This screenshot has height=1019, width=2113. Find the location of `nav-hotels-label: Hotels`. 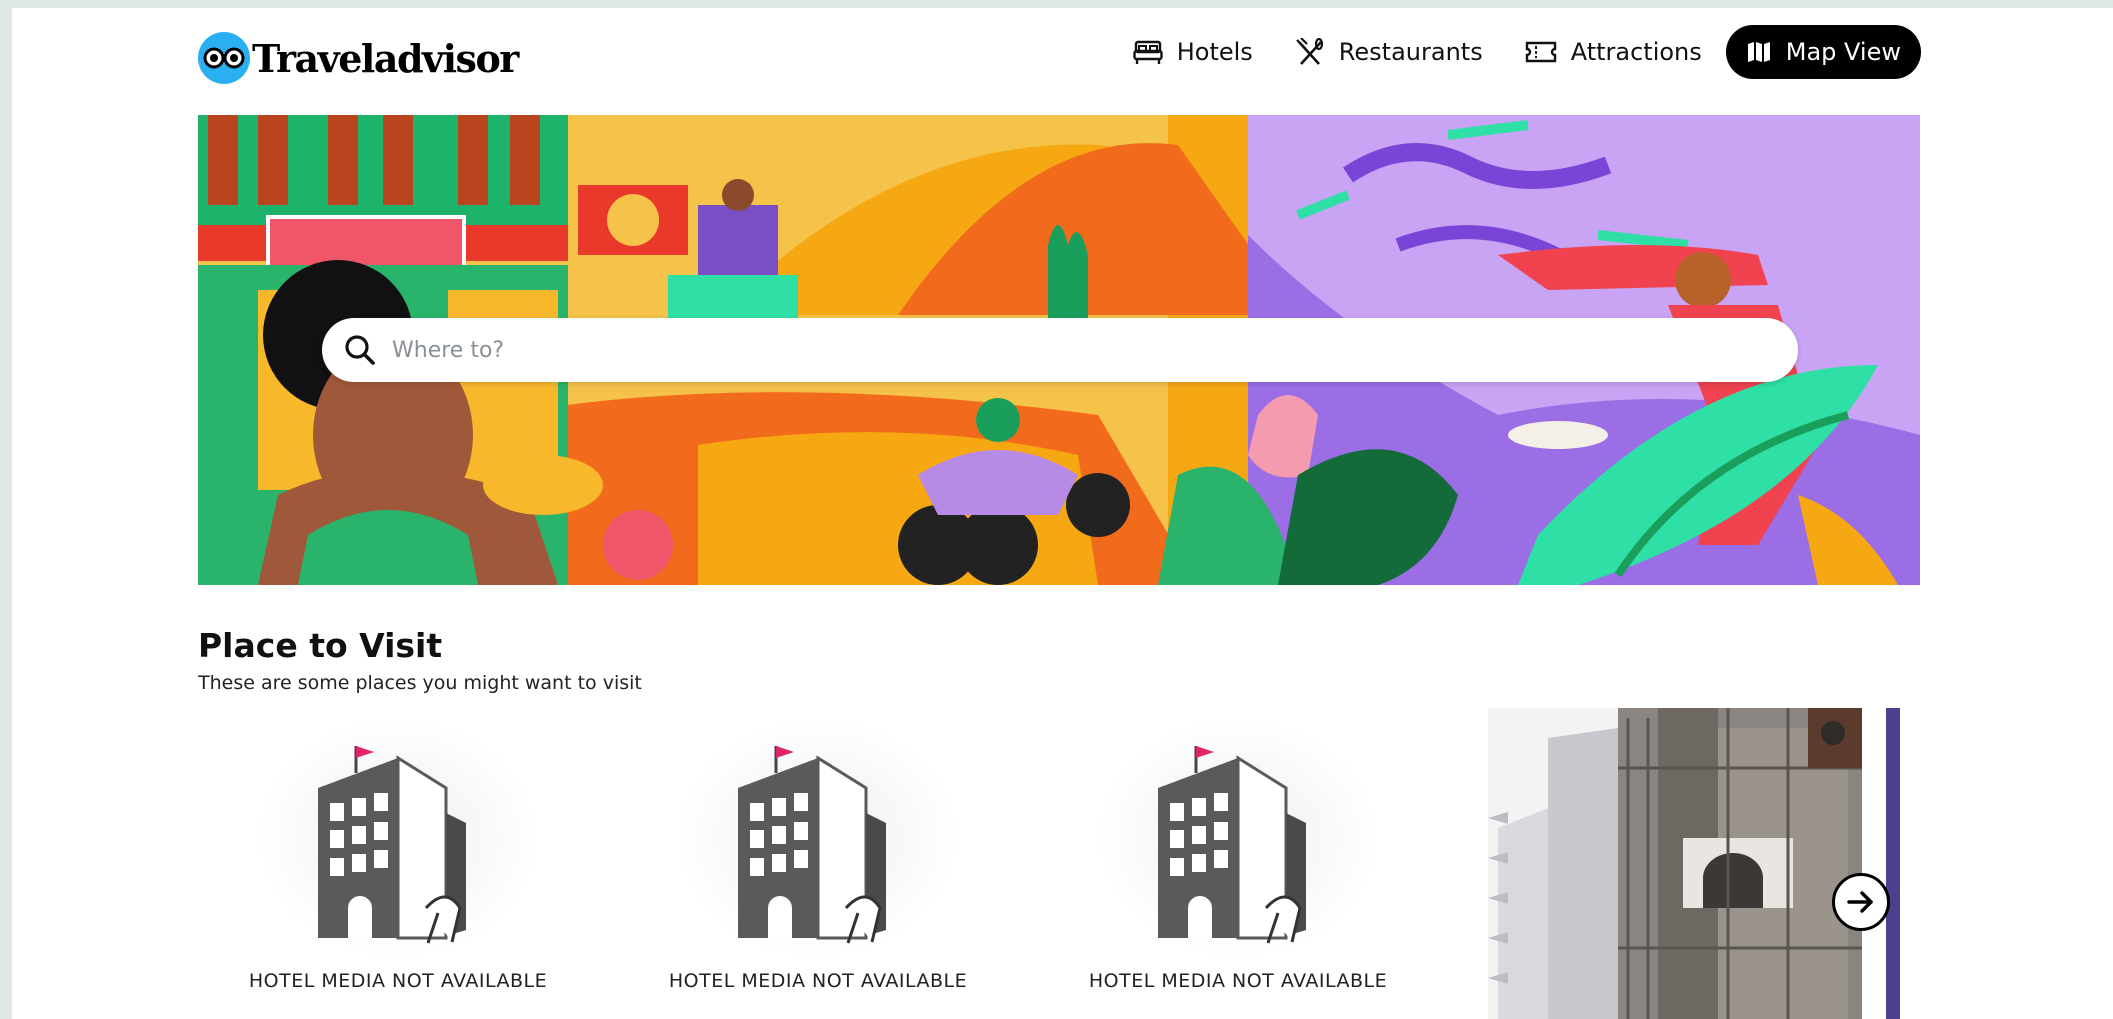

nav-hotels-label: Hotels is located at coordinates (1214, 52).